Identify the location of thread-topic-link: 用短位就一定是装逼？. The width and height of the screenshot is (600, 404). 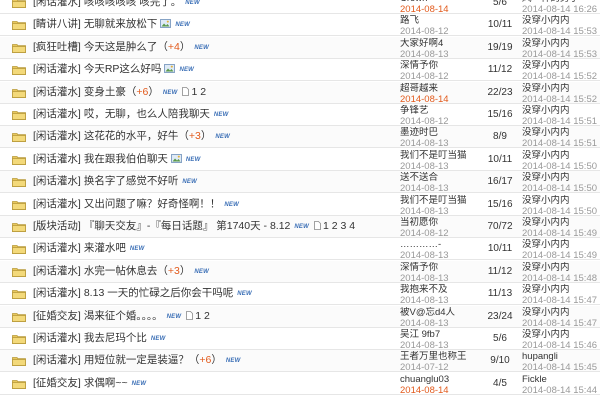
(136, 360).